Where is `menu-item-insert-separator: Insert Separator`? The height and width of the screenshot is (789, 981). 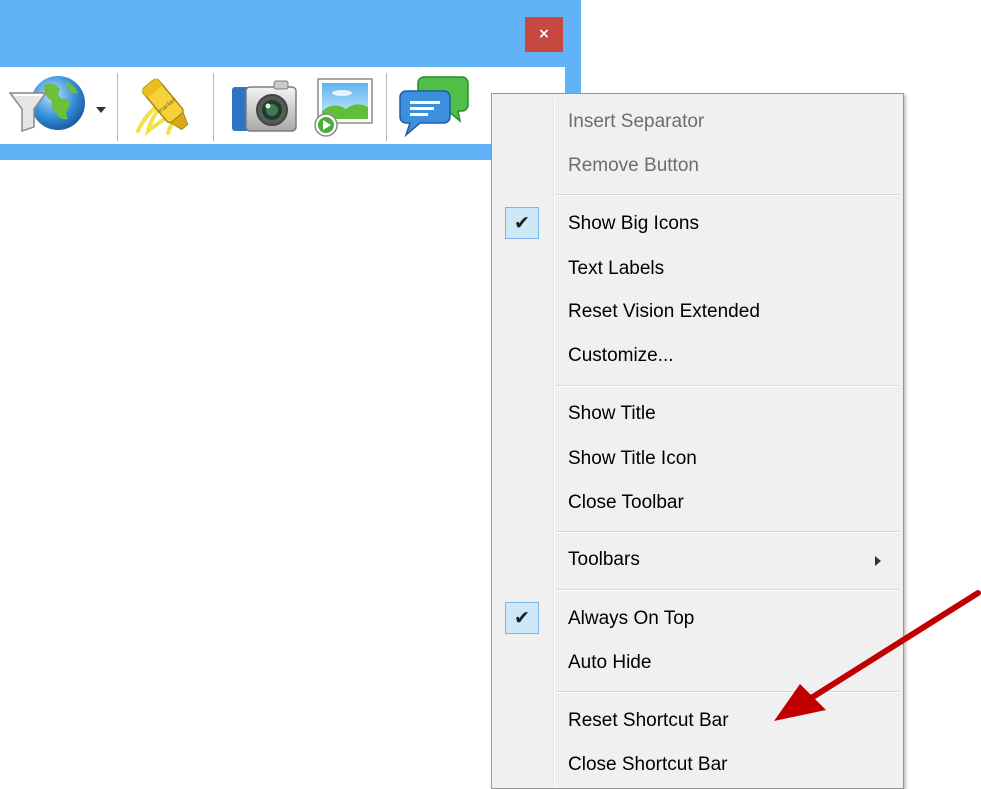
menu-item-insert-separator: Insert Separator is located at coordinates (697, 122).